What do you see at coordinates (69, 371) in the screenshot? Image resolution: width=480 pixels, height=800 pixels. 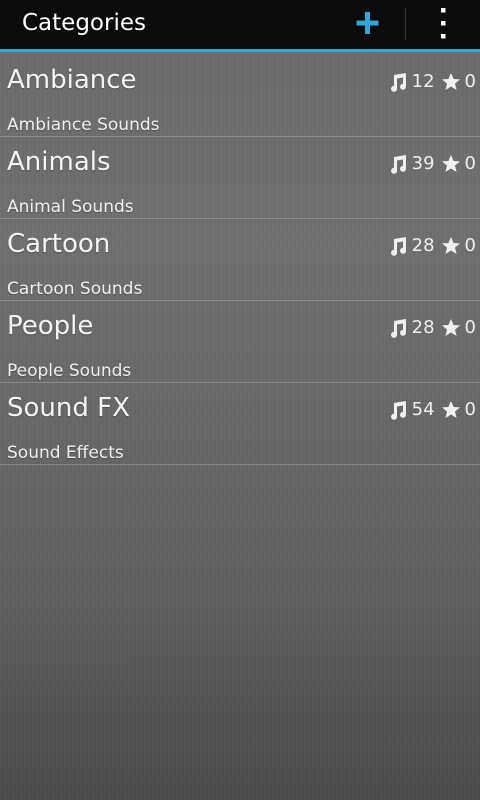 I see `category-subtitle: People Sounds` at bounding box center [69, 371].